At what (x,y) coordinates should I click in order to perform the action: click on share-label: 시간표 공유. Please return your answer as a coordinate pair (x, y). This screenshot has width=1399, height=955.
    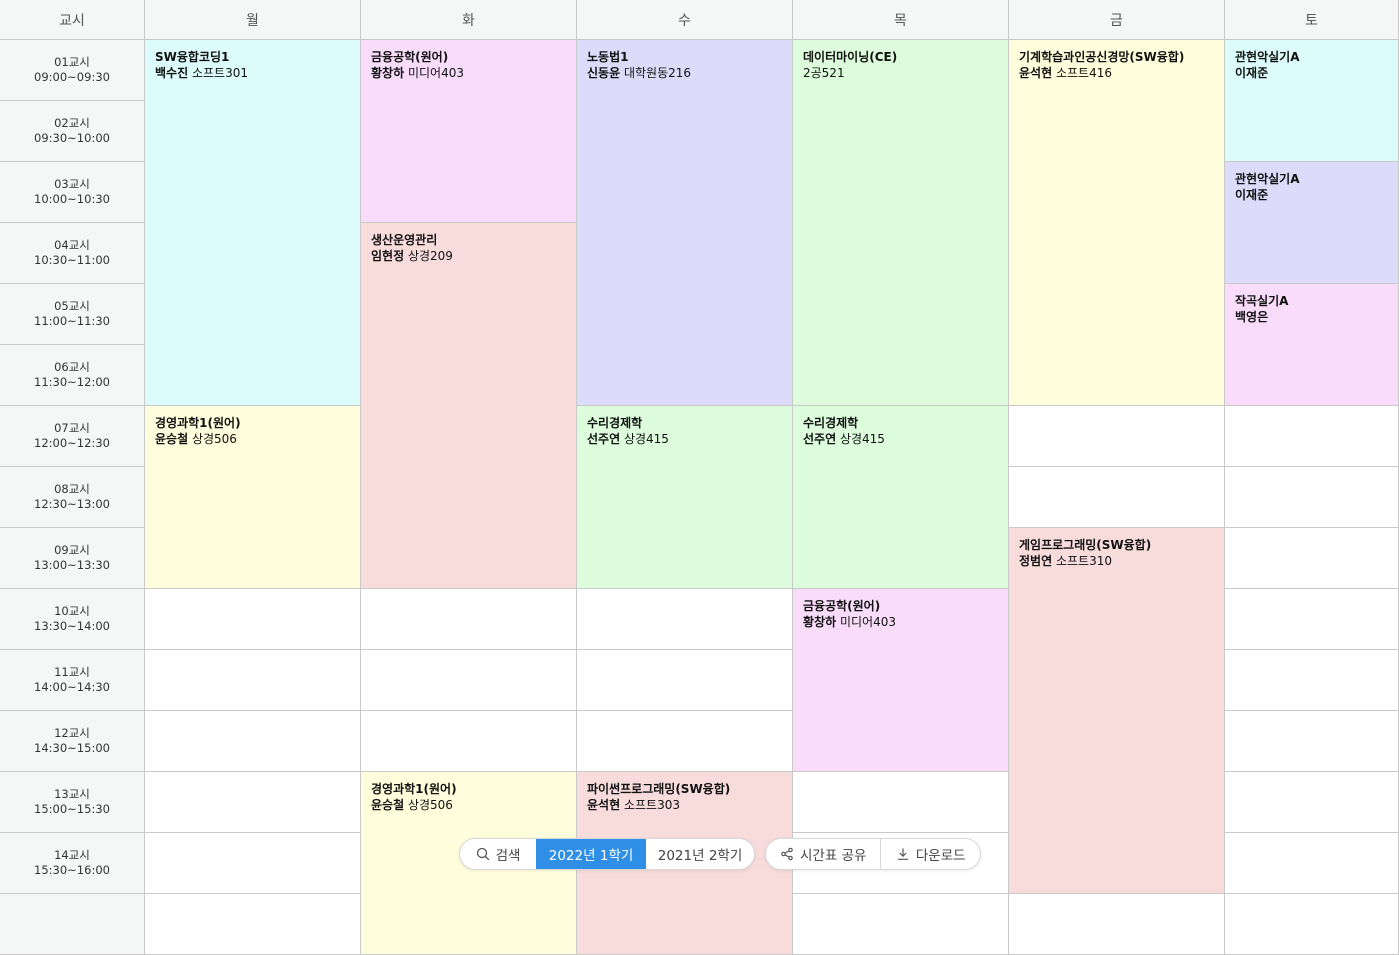
    Looking at the image, I should click on (833, 856).